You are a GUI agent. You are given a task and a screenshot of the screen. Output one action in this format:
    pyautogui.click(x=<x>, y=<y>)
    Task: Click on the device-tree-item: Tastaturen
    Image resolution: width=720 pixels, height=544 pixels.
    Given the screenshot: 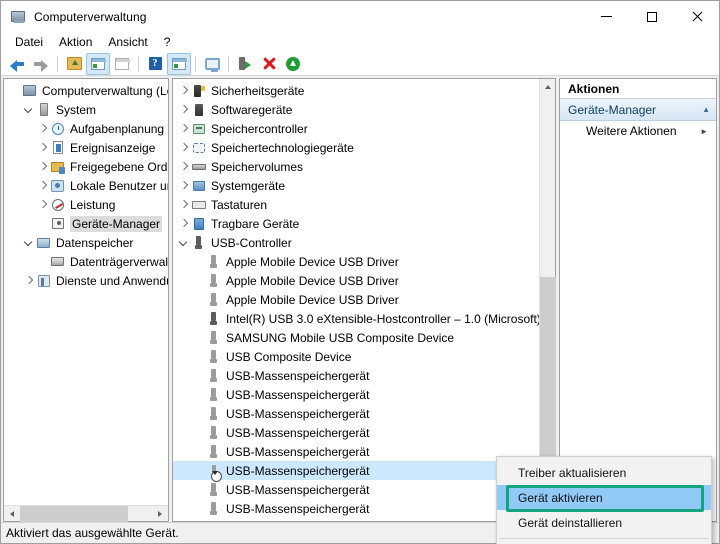 What is the action you would take?
    pyautogui.click(x=364, y=204)
    